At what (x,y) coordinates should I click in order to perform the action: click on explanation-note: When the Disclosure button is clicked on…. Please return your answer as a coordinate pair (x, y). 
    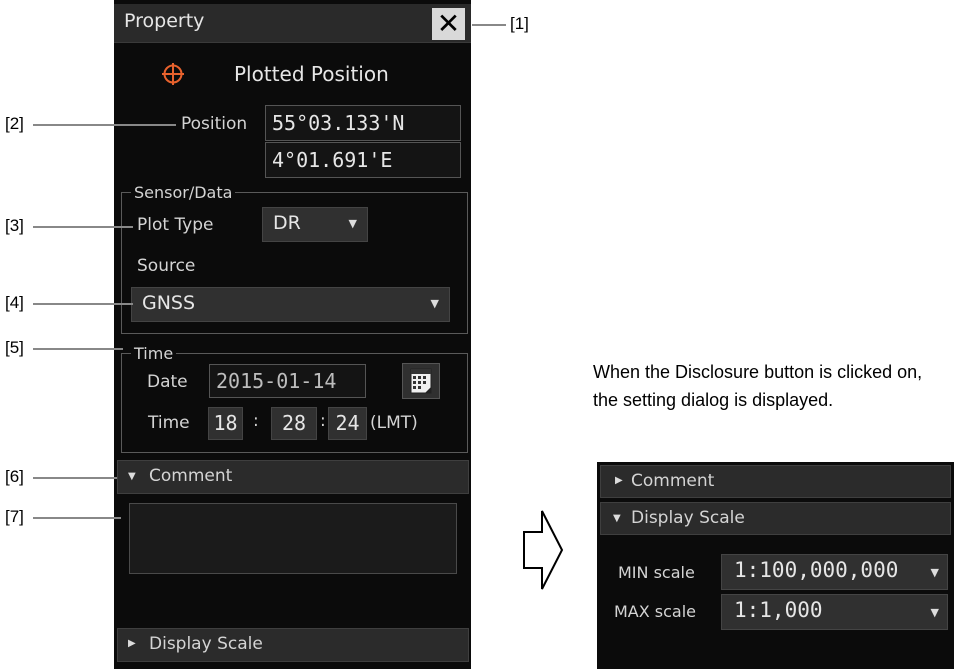
    Looking at the image, I should click on (758, 386).